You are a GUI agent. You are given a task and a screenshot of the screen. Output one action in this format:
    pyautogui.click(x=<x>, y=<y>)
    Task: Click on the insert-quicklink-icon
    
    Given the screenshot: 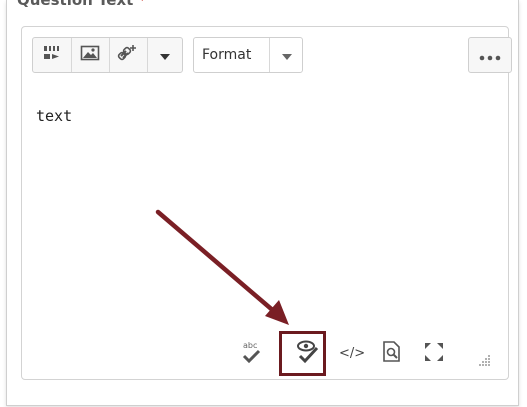 What is the action you would take?
    pyautogui.click(x=128, y=55)
    